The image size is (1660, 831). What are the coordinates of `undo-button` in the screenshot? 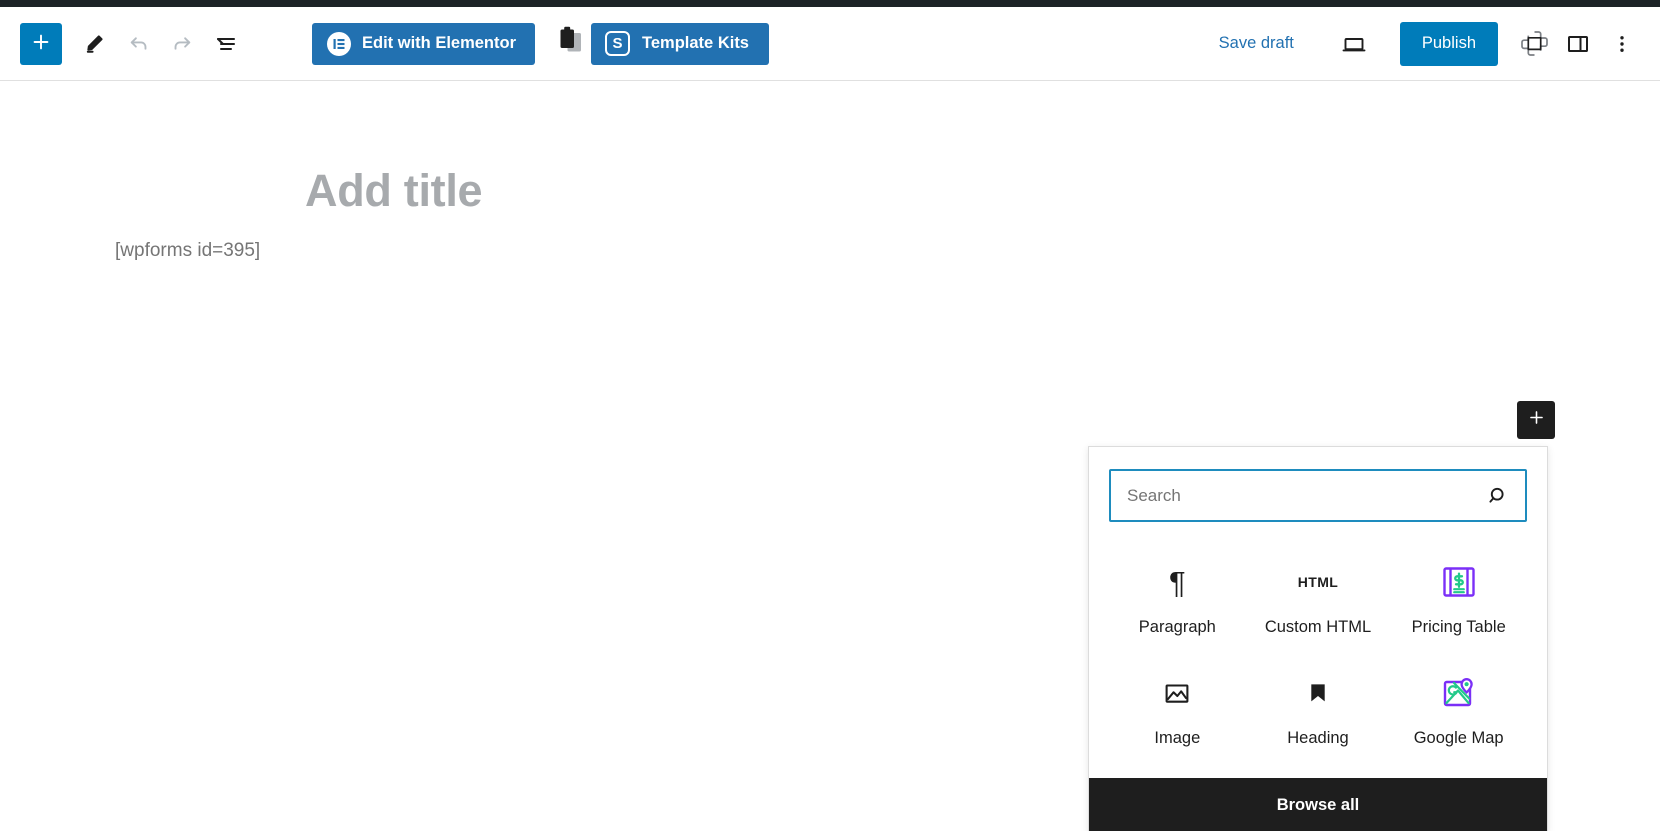 It's located at (138, 44).